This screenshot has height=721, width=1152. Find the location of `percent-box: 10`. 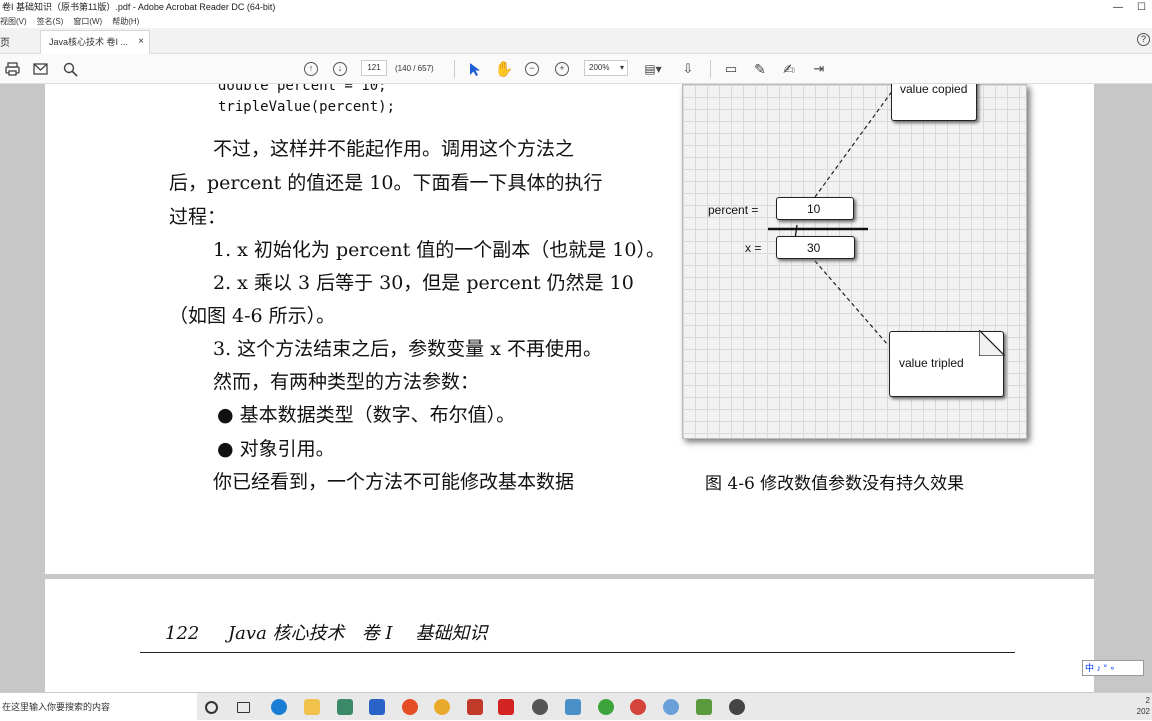

percent-box: 10 is located at coordinates (815, 208).